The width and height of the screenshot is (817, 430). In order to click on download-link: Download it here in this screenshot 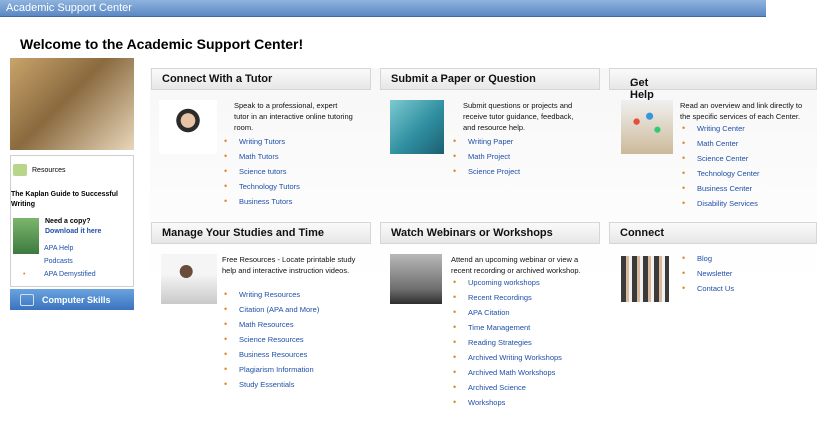, I will do `click(73, 231)`.